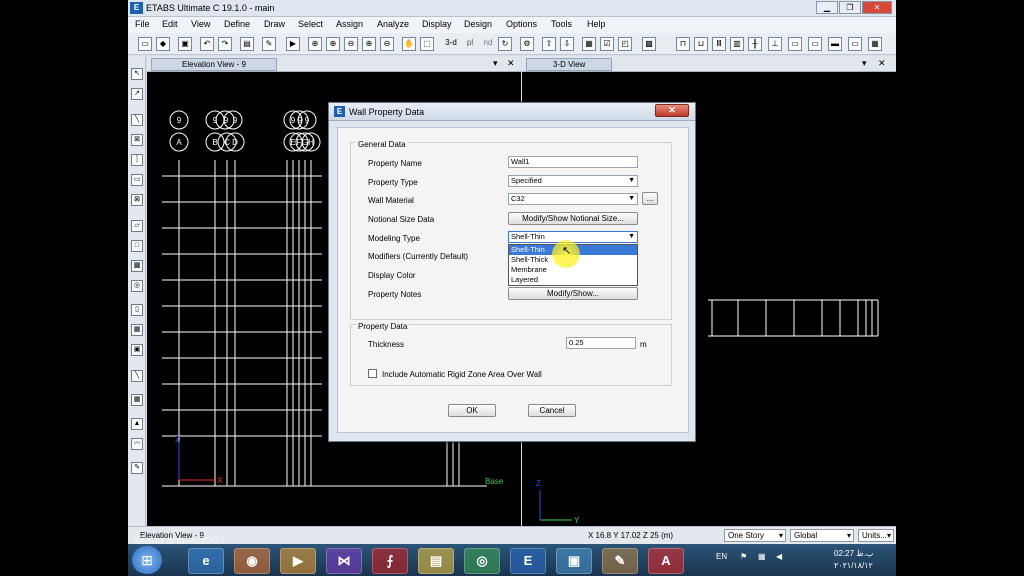 The height and width of the screenshot is (576, 1024). I want to click on ie-icon: e, so click(206, 561).